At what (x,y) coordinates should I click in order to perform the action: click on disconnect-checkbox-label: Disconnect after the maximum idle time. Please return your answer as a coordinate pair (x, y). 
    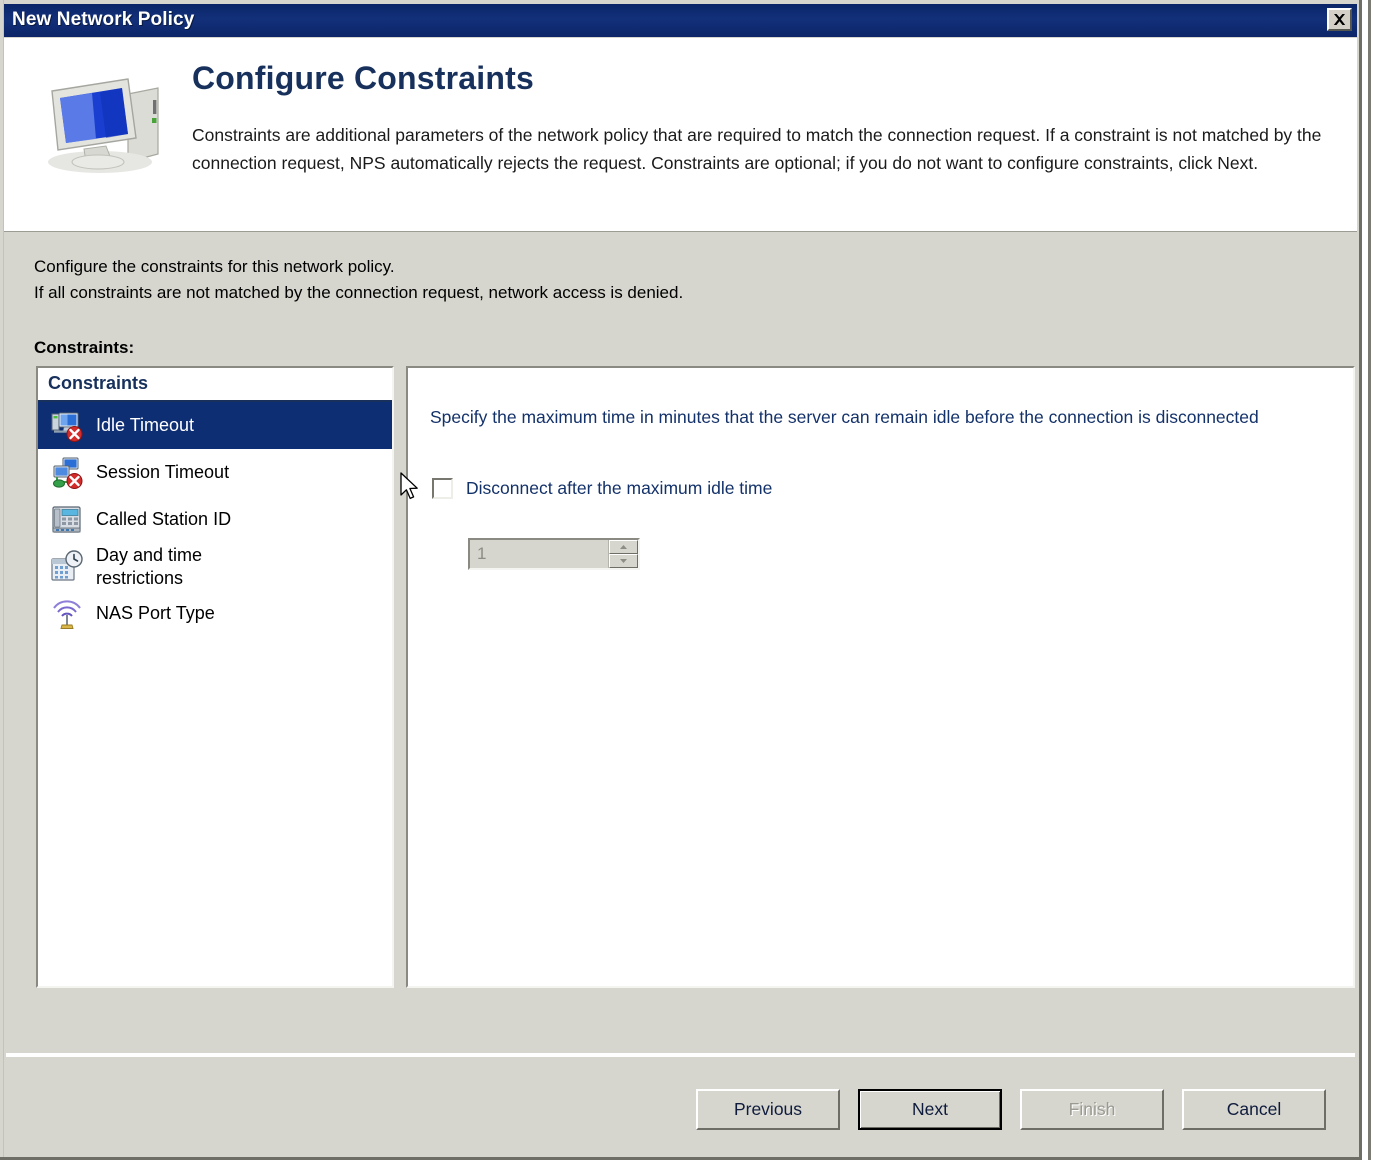
    Looking at the image, I should click on (619, 488).